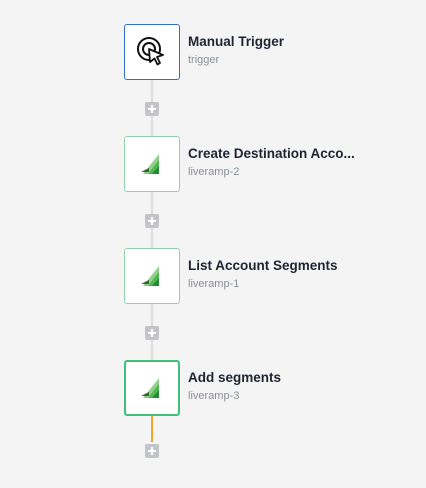 The width and height of the screenshot is (426, 488). What do you see at coordinates (204, 60) in the screenshot?
I see `step-subtitle: trigger` at bounding box center [204, 60].